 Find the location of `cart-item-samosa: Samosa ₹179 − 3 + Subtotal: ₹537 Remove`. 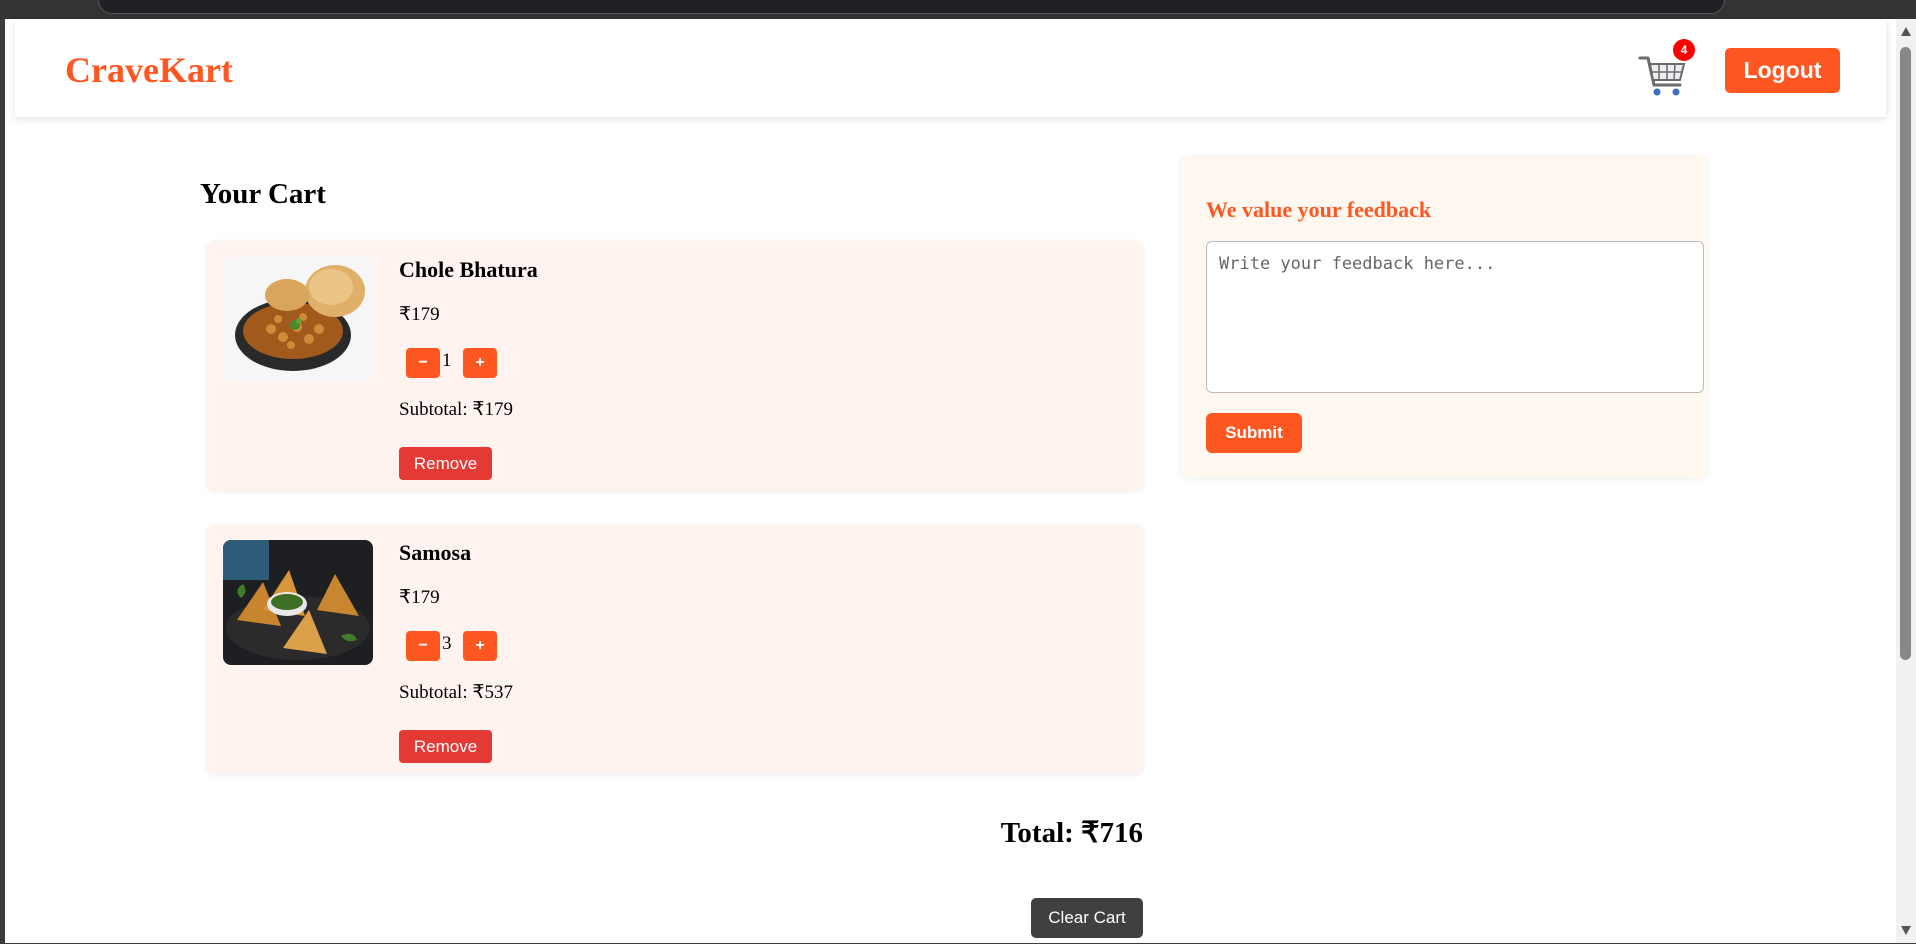

cart-item-samosa: Samosa ₹179 − 3 + Subtotal: ₹537 Remove is located at coordinates (675, 649).